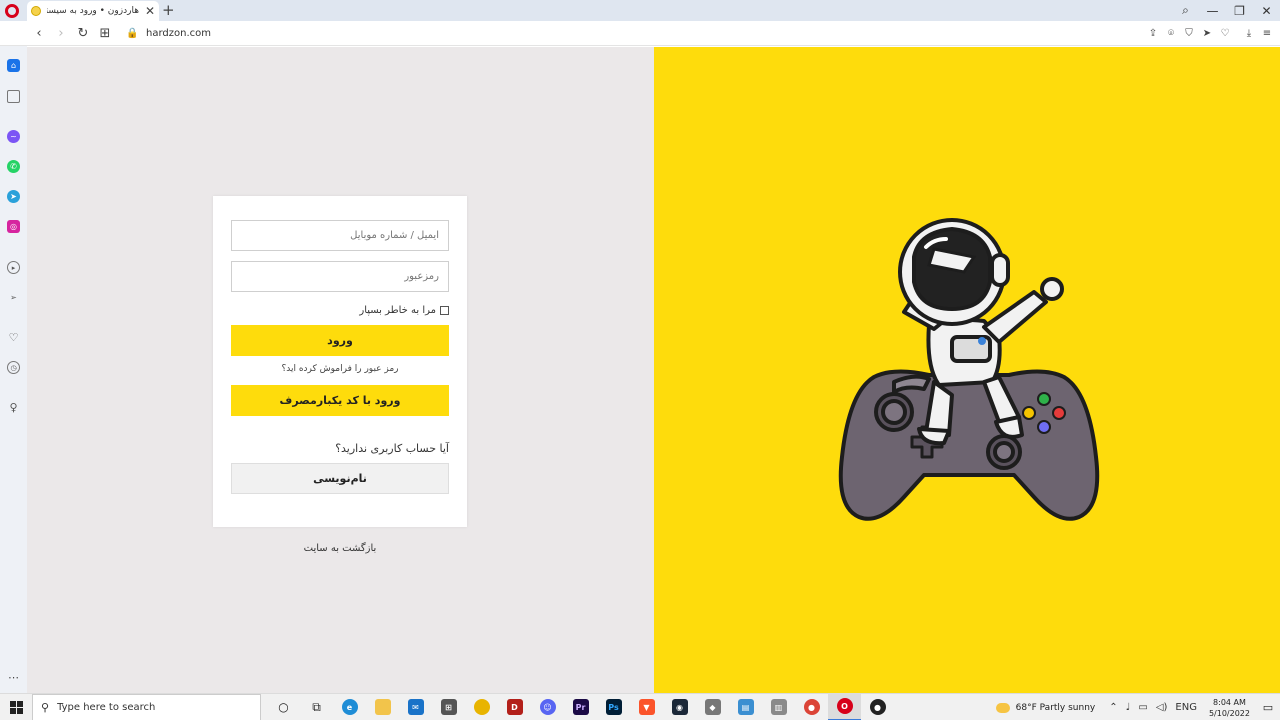 This screenshot has width=1280, height=720. I want to click on astronaut-gamepad-illustration, so click(969, 369).